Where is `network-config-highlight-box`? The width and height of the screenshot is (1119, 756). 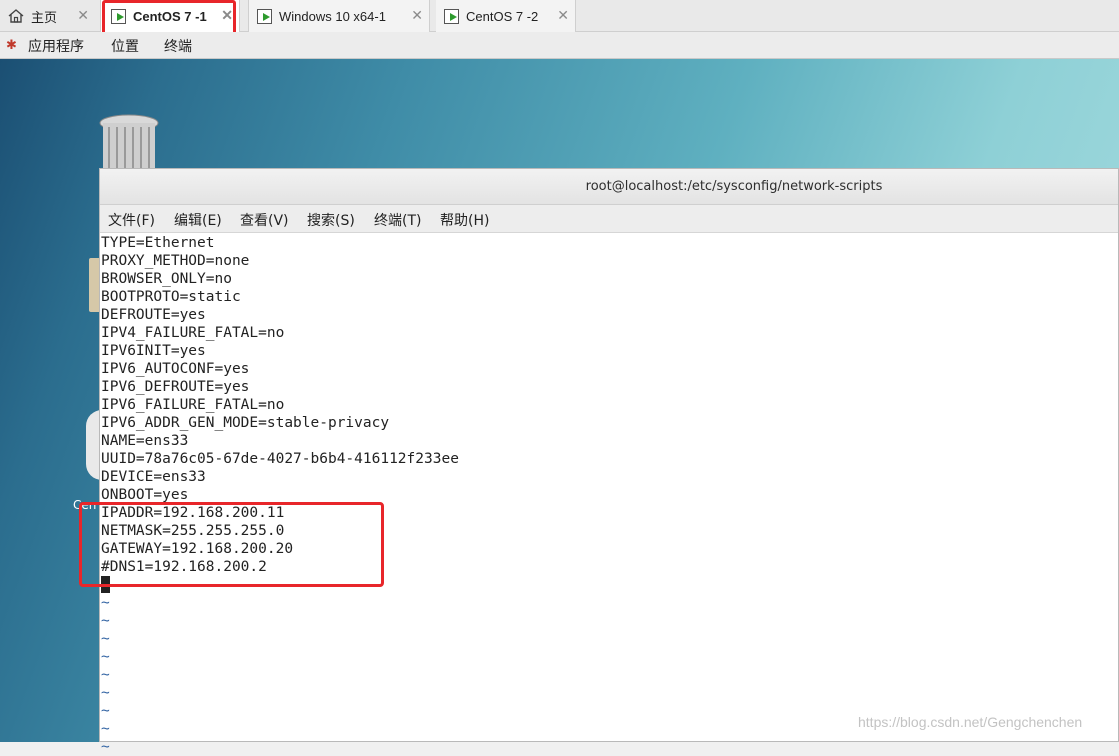
network-config-highlight-box is located at coordinates (231, 544).